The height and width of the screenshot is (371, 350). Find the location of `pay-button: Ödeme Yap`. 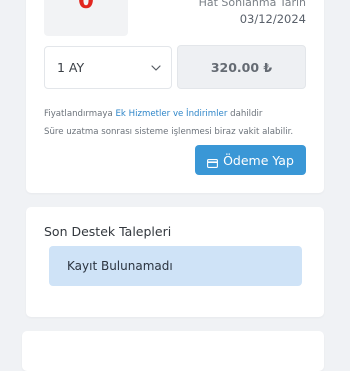

pay-button: Ödeme Yap is located at coordinates (250, 160).